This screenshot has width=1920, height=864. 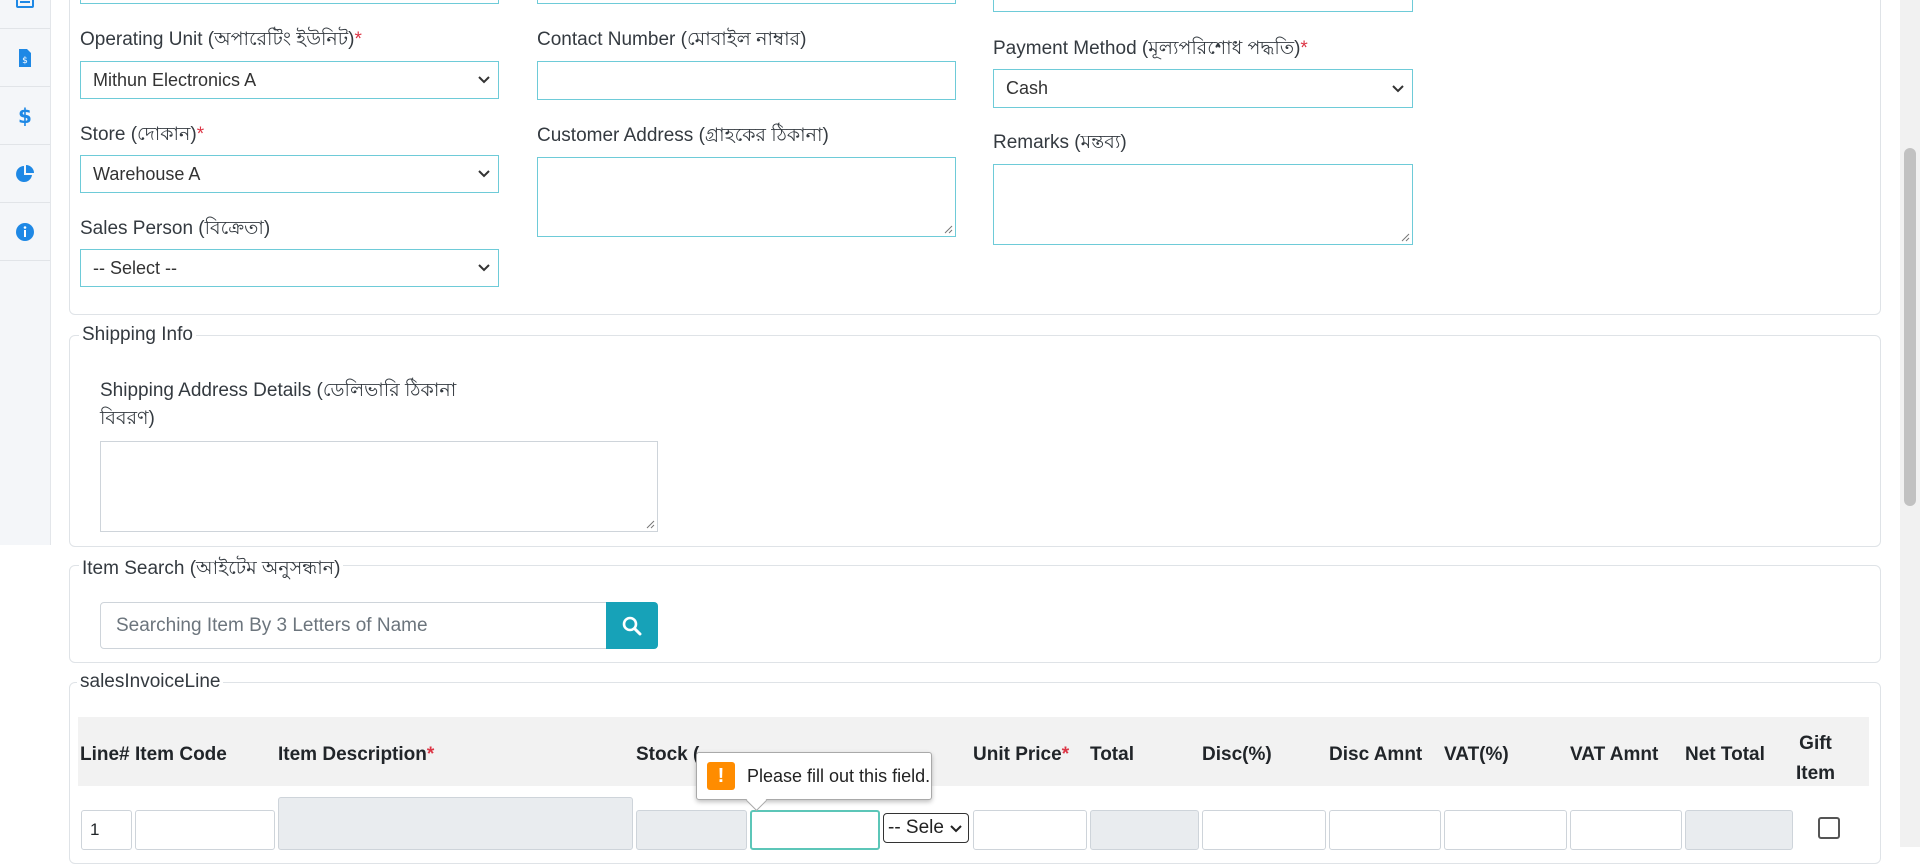 What do you see at coordinates (379, 486) in the screenshot?
I see `shipping-address-textarea` at bounding box center [379, 486].